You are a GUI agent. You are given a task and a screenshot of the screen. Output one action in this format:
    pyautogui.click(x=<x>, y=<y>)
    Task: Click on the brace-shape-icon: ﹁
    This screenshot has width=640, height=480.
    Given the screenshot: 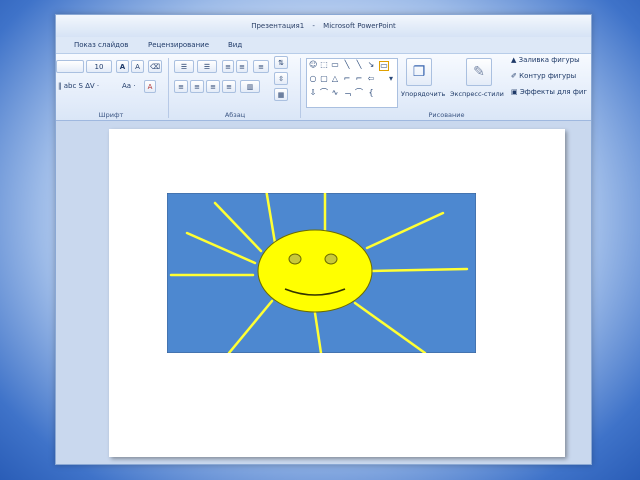 What is the action you would take?
    pyautogui.click(x=347, y=93)
    